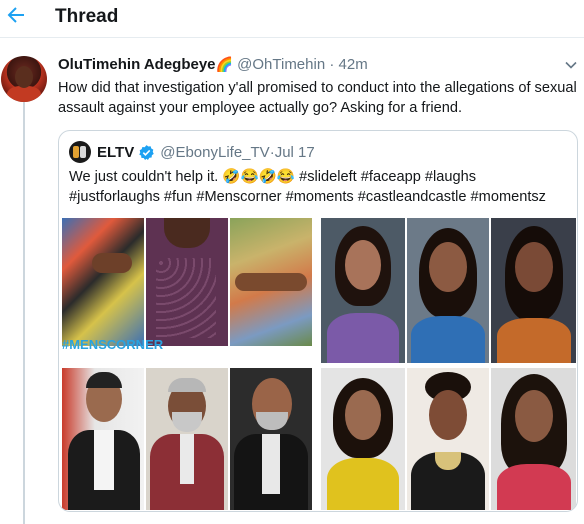 The width and height of the screenshot is (584, 524). I want to click on avatar-shirt, so click(24, 94).